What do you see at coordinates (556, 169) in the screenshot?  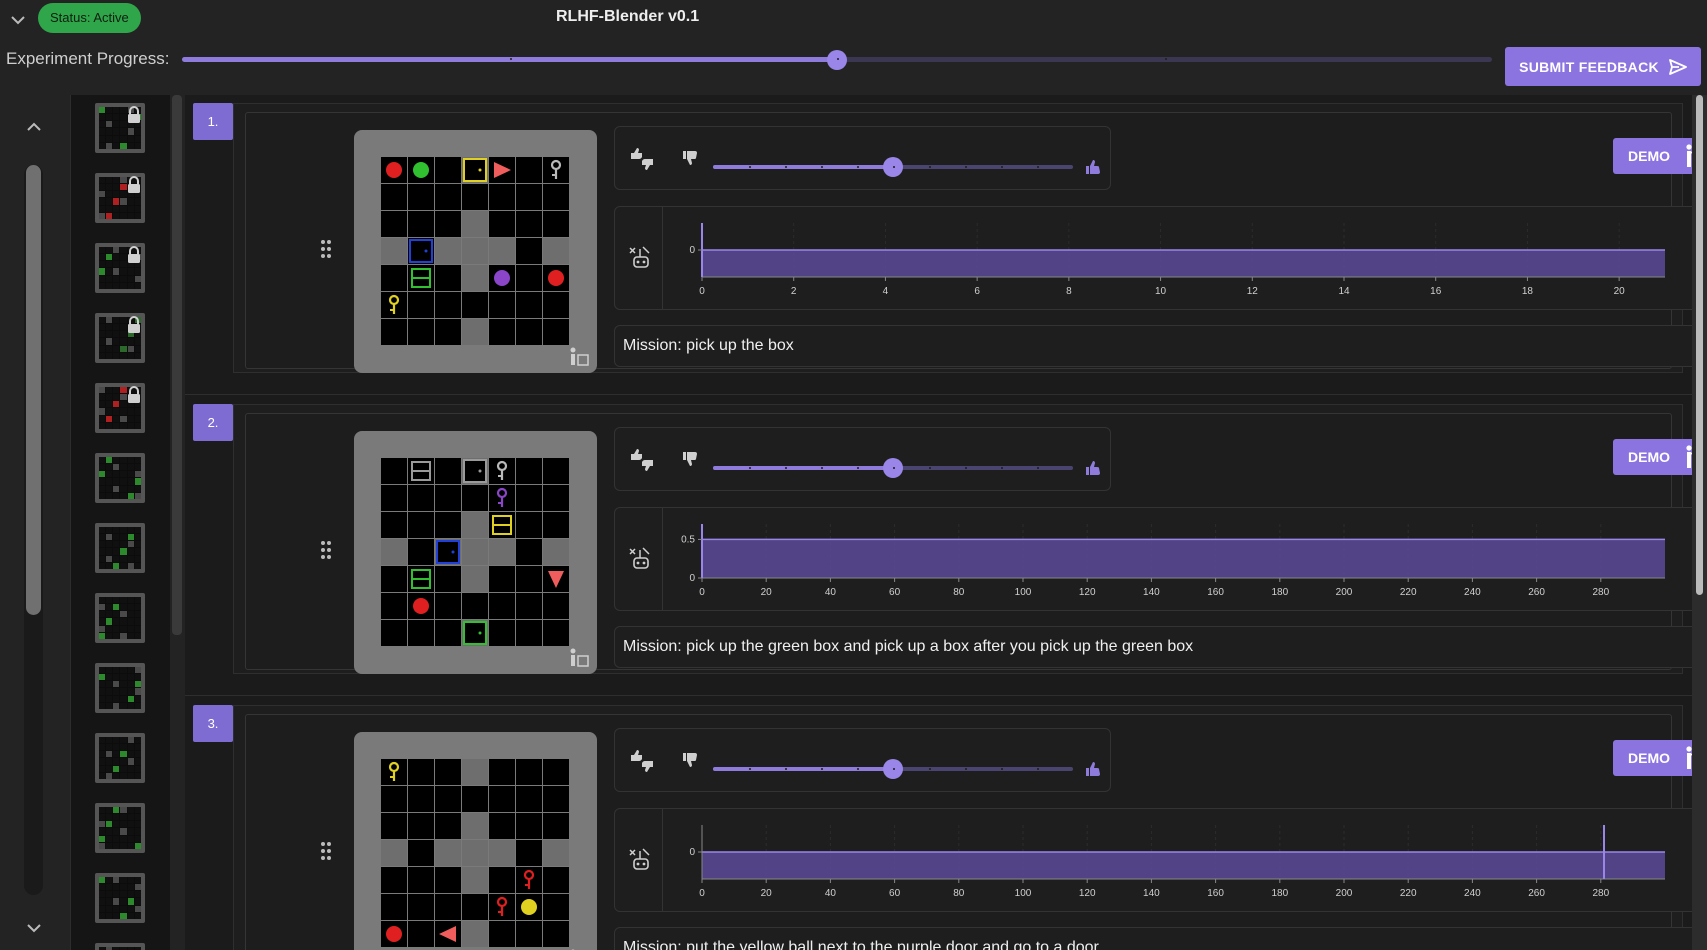 I see `key-icon` at bounding box center [556, 169].